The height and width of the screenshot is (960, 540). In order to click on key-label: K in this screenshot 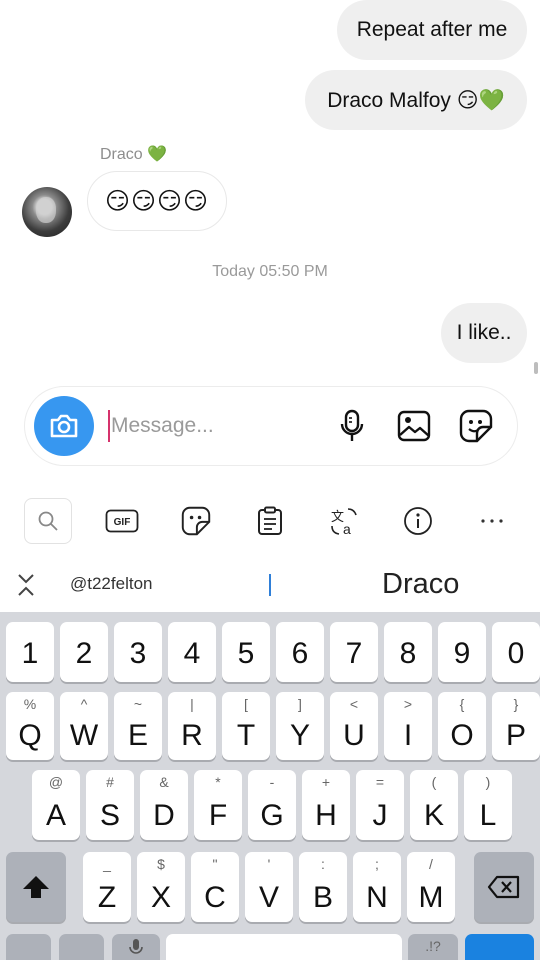, I will do `click(433, 815)`.